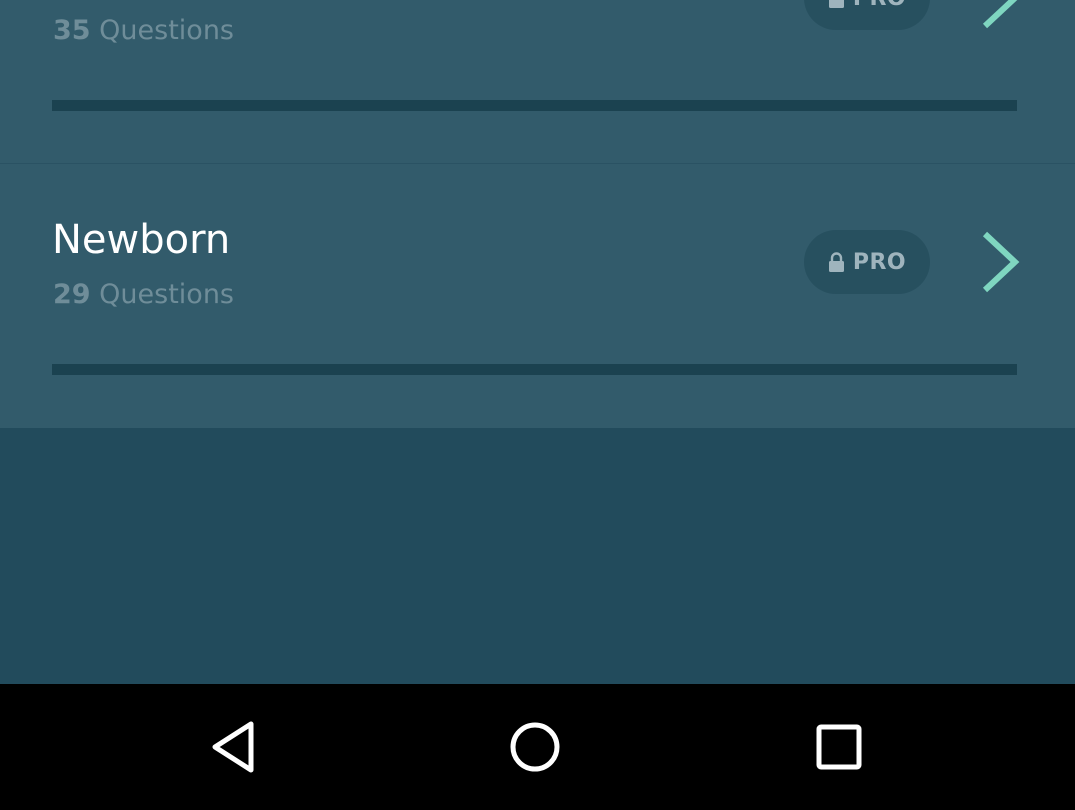 Image resolution: width=1075 pixels, height=810 pixels. I want to click on recents-button, so click(839, 747).